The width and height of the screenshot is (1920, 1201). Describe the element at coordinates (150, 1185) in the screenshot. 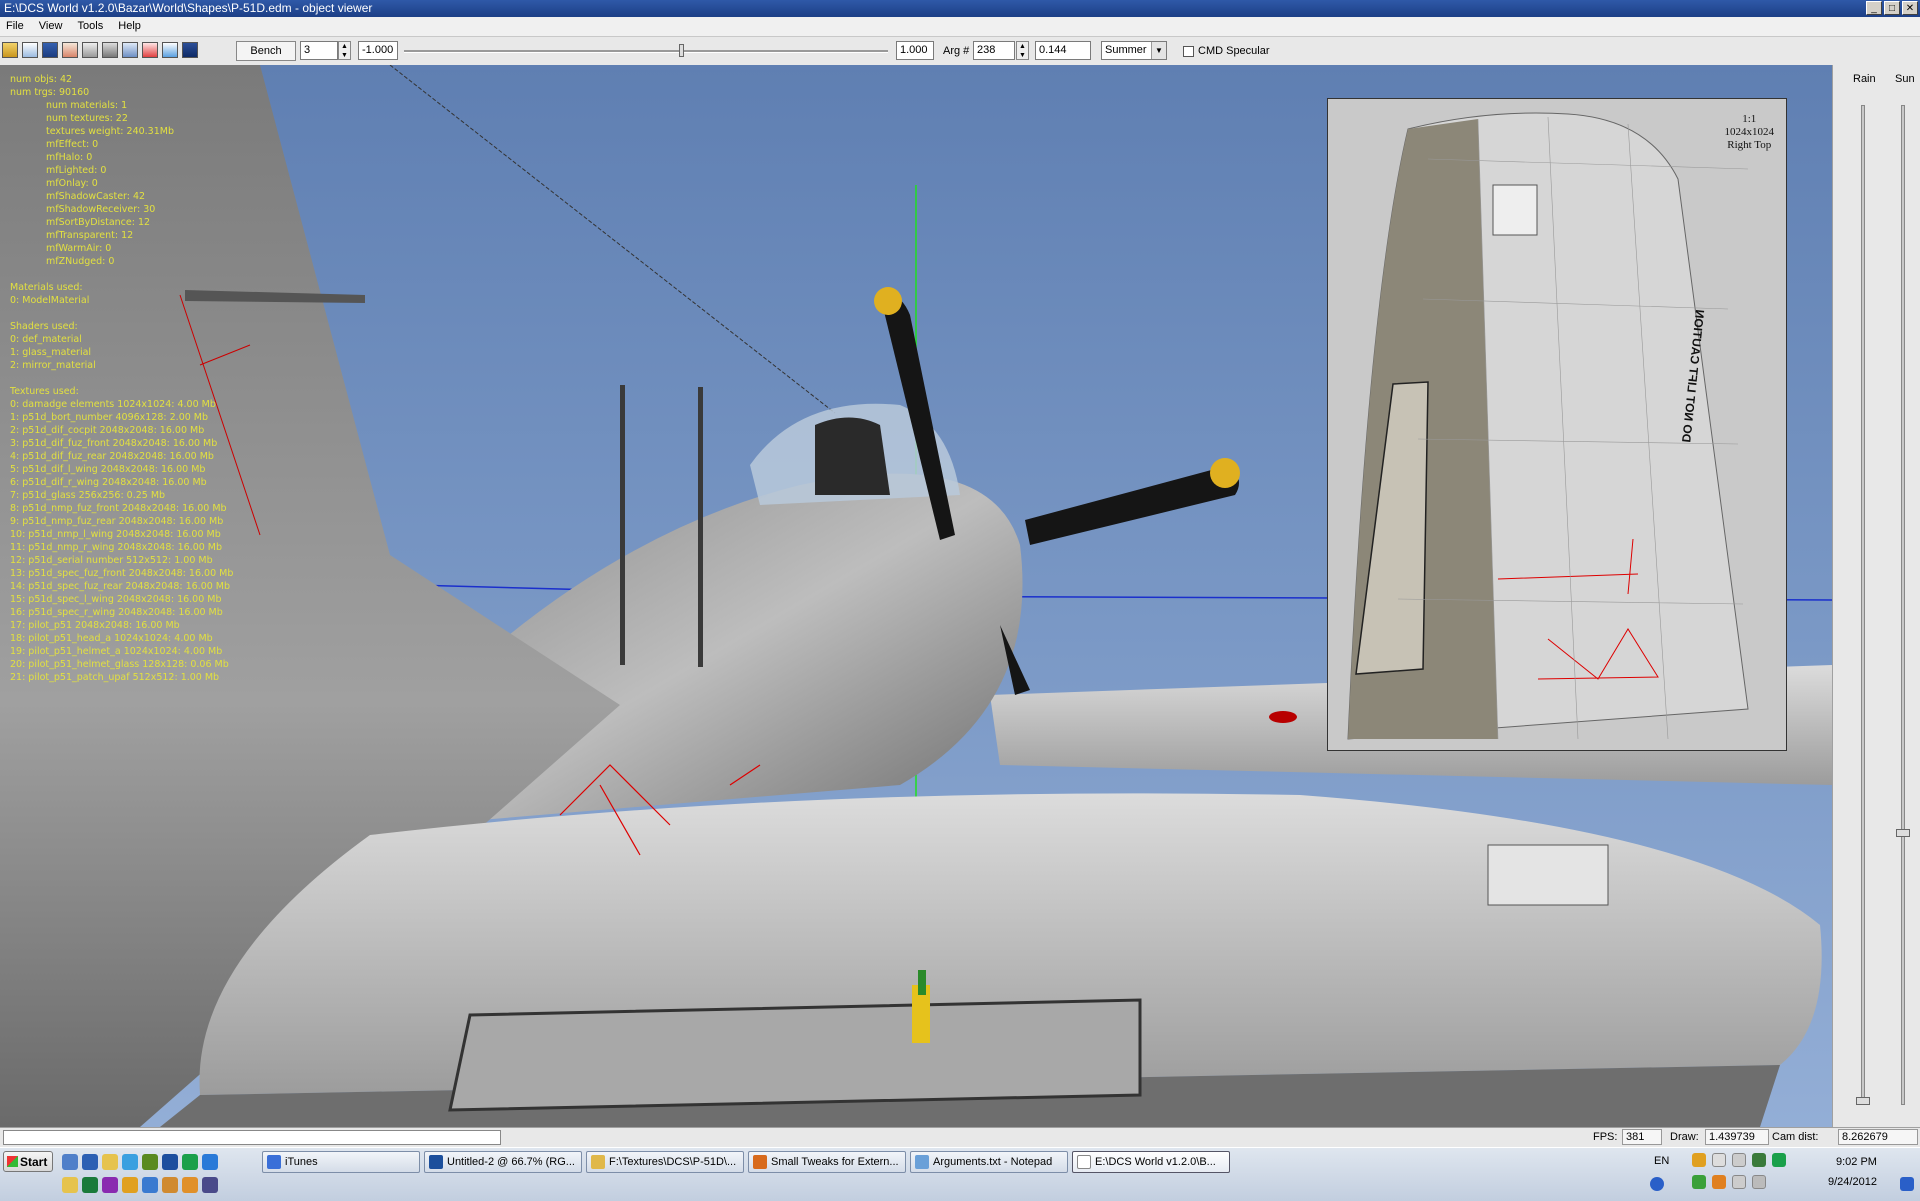

I see `browser-icon` at that location.